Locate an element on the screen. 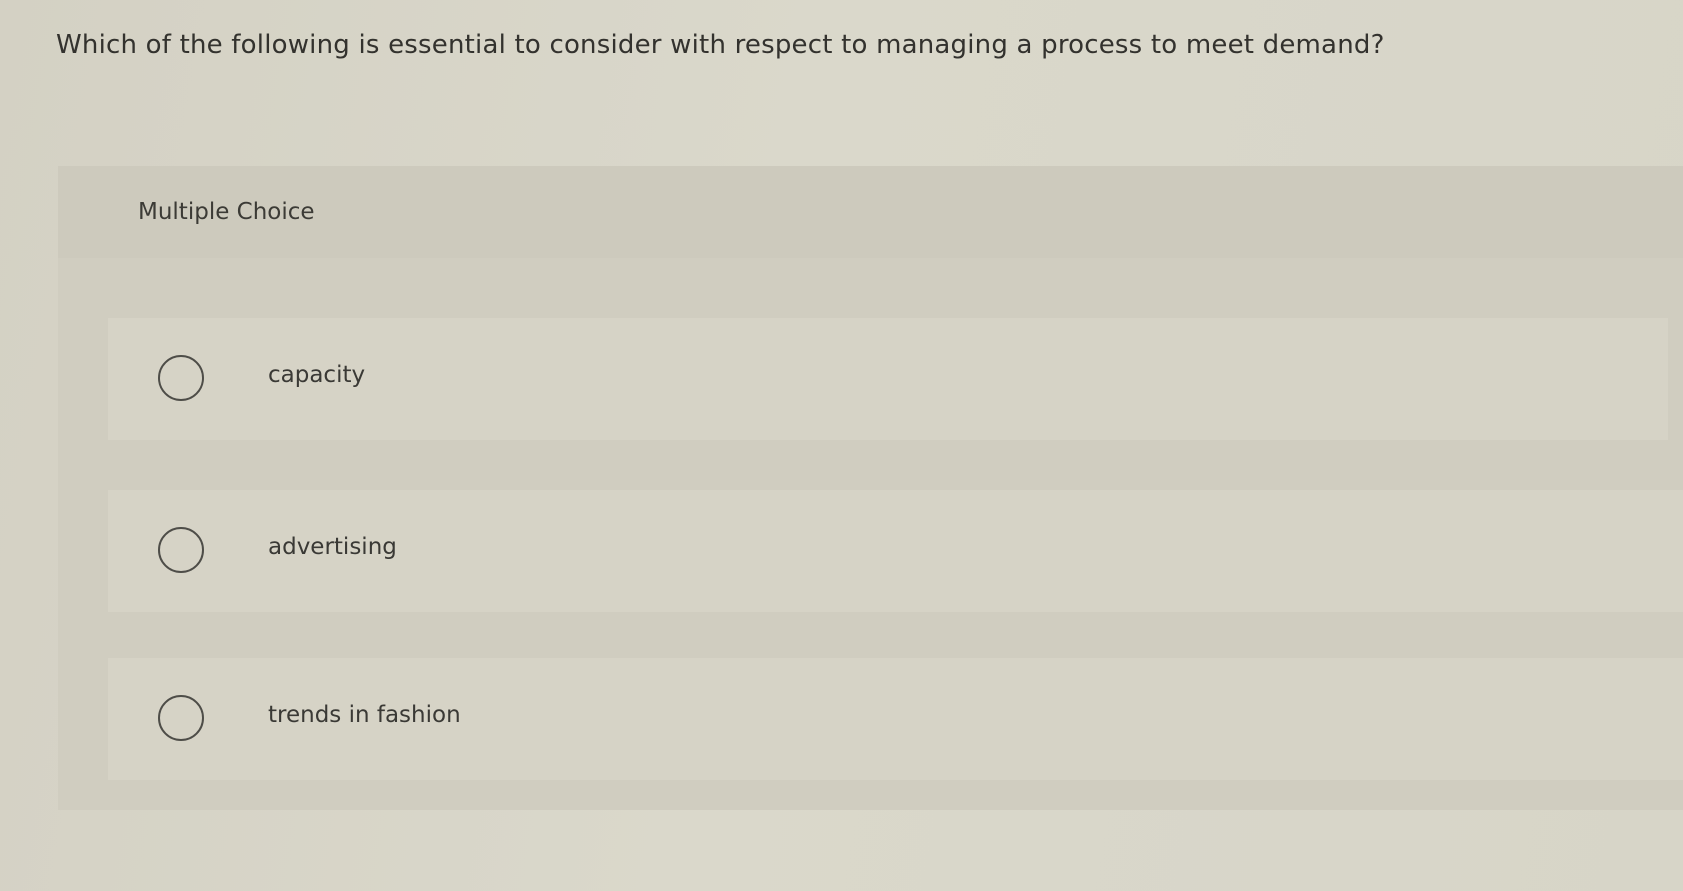 The height and width of the screenshot is (891, 1683). multiple-choice-header: Multiple Choice is located at coordinates (870, 212).